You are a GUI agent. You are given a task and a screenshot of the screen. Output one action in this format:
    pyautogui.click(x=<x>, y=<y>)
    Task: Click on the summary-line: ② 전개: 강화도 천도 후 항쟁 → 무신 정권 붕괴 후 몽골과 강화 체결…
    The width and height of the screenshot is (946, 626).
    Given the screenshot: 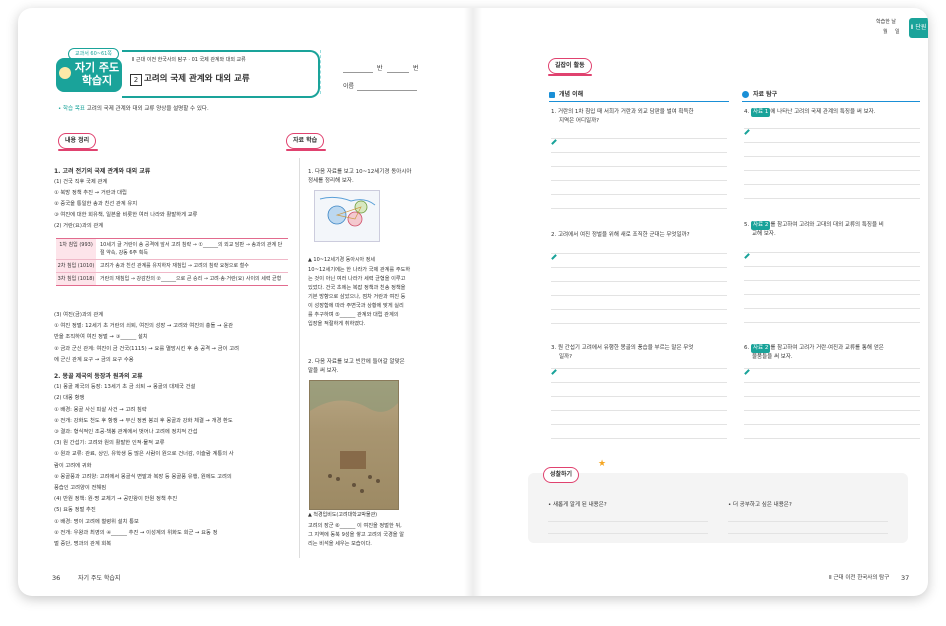 What is the action you would take?
    pyautogui.click(x=143, y=420)
    